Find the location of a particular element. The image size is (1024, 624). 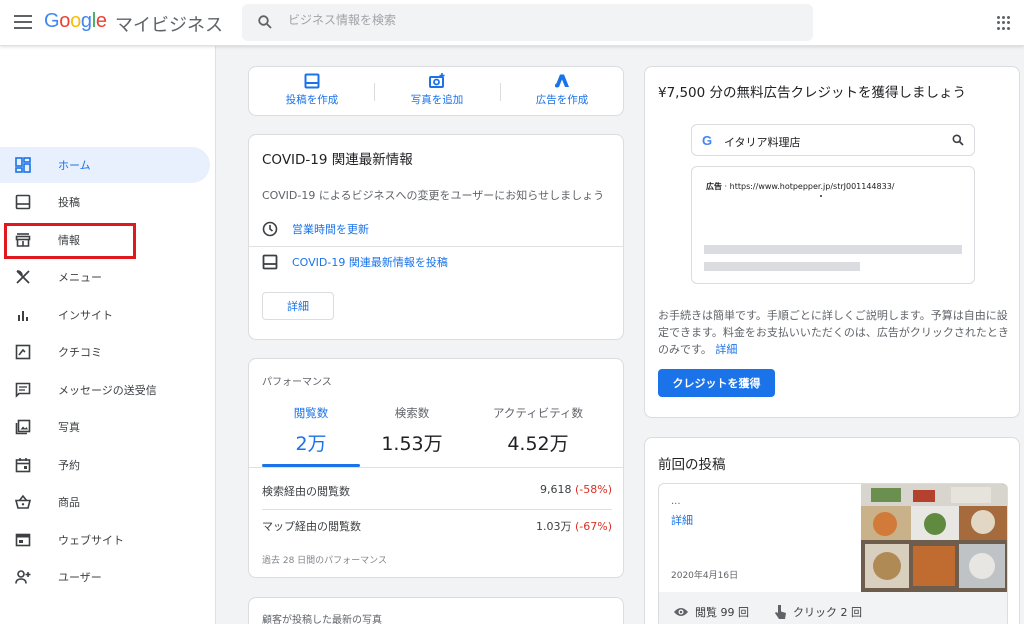

get-credit-button: クレジットを獲得 is located at coordinates (716, 383).